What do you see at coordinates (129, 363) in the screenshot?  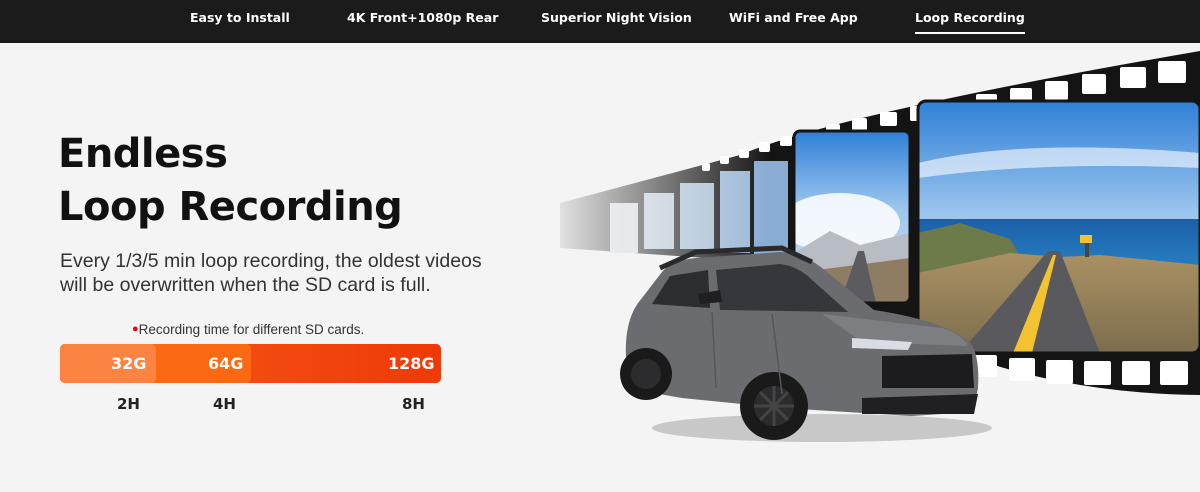 I see `capacity-label-32g: 32G` at bounding box center [129, 363].